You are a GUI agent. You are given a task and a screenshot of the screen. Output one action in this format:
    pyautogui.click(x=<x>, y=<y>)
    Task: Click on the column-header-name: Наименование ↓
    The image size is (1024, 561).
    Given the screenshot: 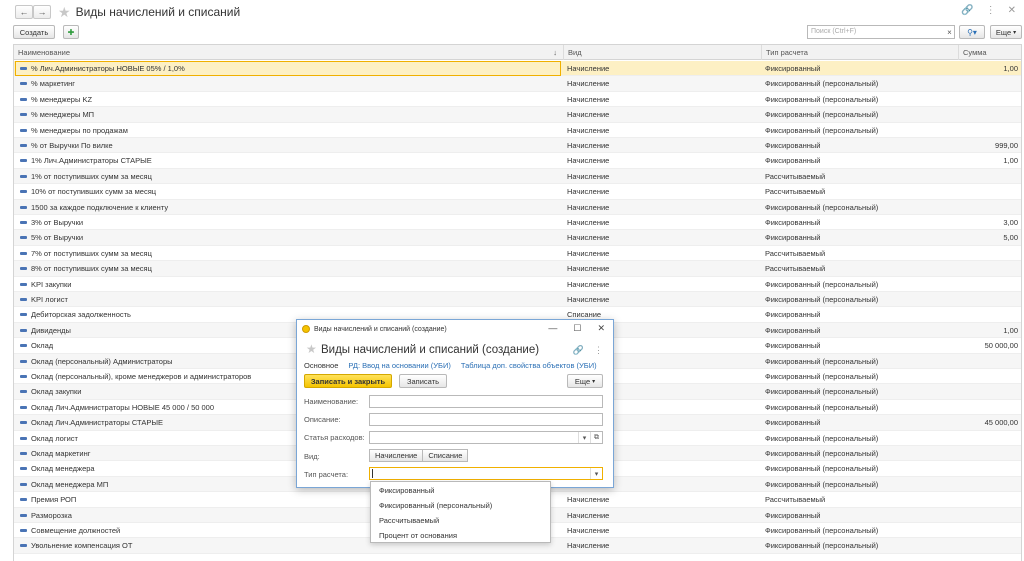 What is the action you would take?
    pyautogui.click(x=289, y=52)
    